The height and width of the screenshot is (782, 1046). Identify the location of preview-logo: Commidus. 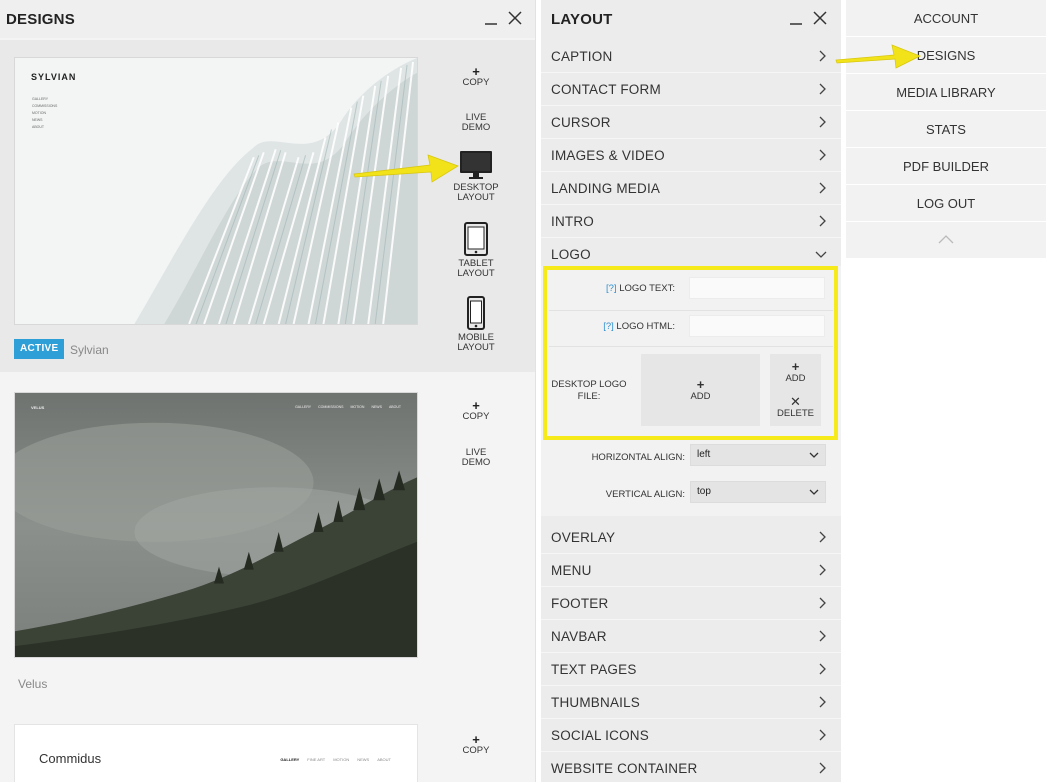
(70, 758).